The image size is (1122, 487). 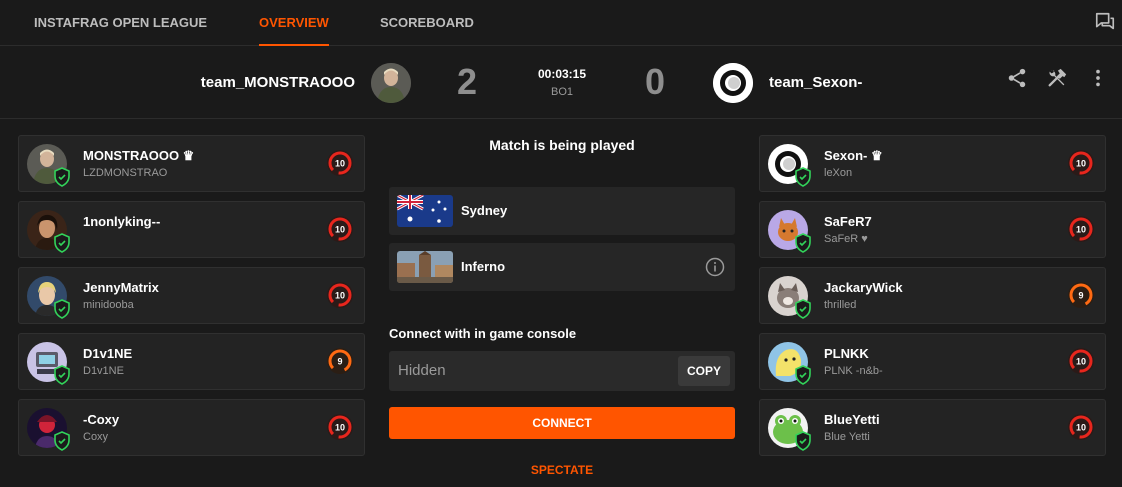 I want to click on server-location: Sydney, so click(x=562, y=211).